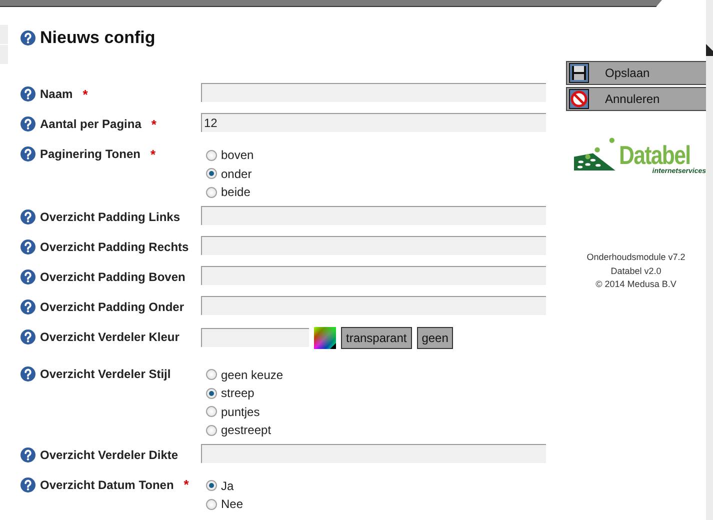 The width and height of the screenshot is (713, 520). Describe the element at coordinates (109, 455) in the screenshot. I see `field-label: Overzicht Verdeler Dikte` at that location.